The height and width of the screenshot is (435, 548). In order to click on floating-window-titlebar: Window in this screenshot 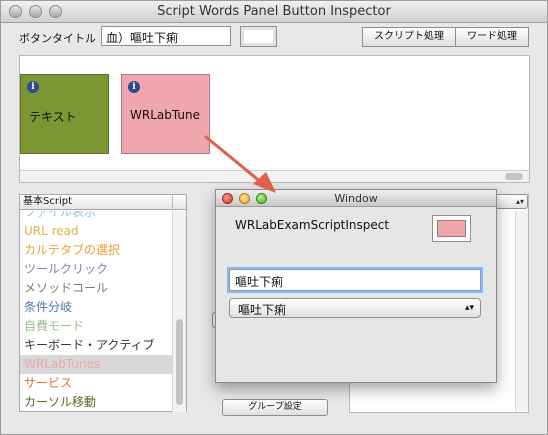, I will do `click(356, 198)`.